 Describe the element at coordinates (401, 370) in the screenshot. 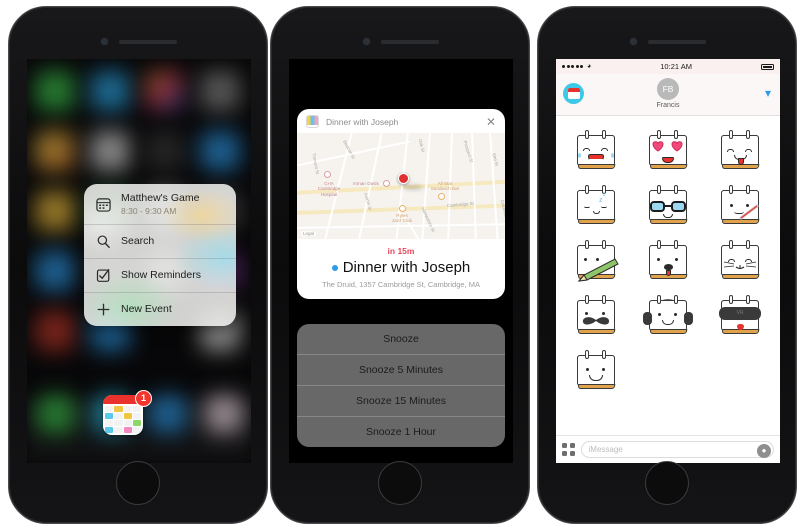

I see `snooze-option-5-minutes: Snooze 5 Minutes` at that location.